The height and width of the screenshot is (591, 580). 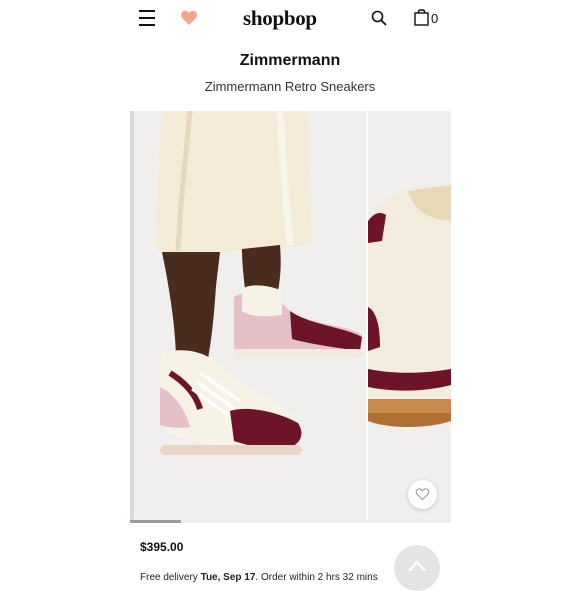 I want to click on back-to-top-button, so click(x=417, y=568).